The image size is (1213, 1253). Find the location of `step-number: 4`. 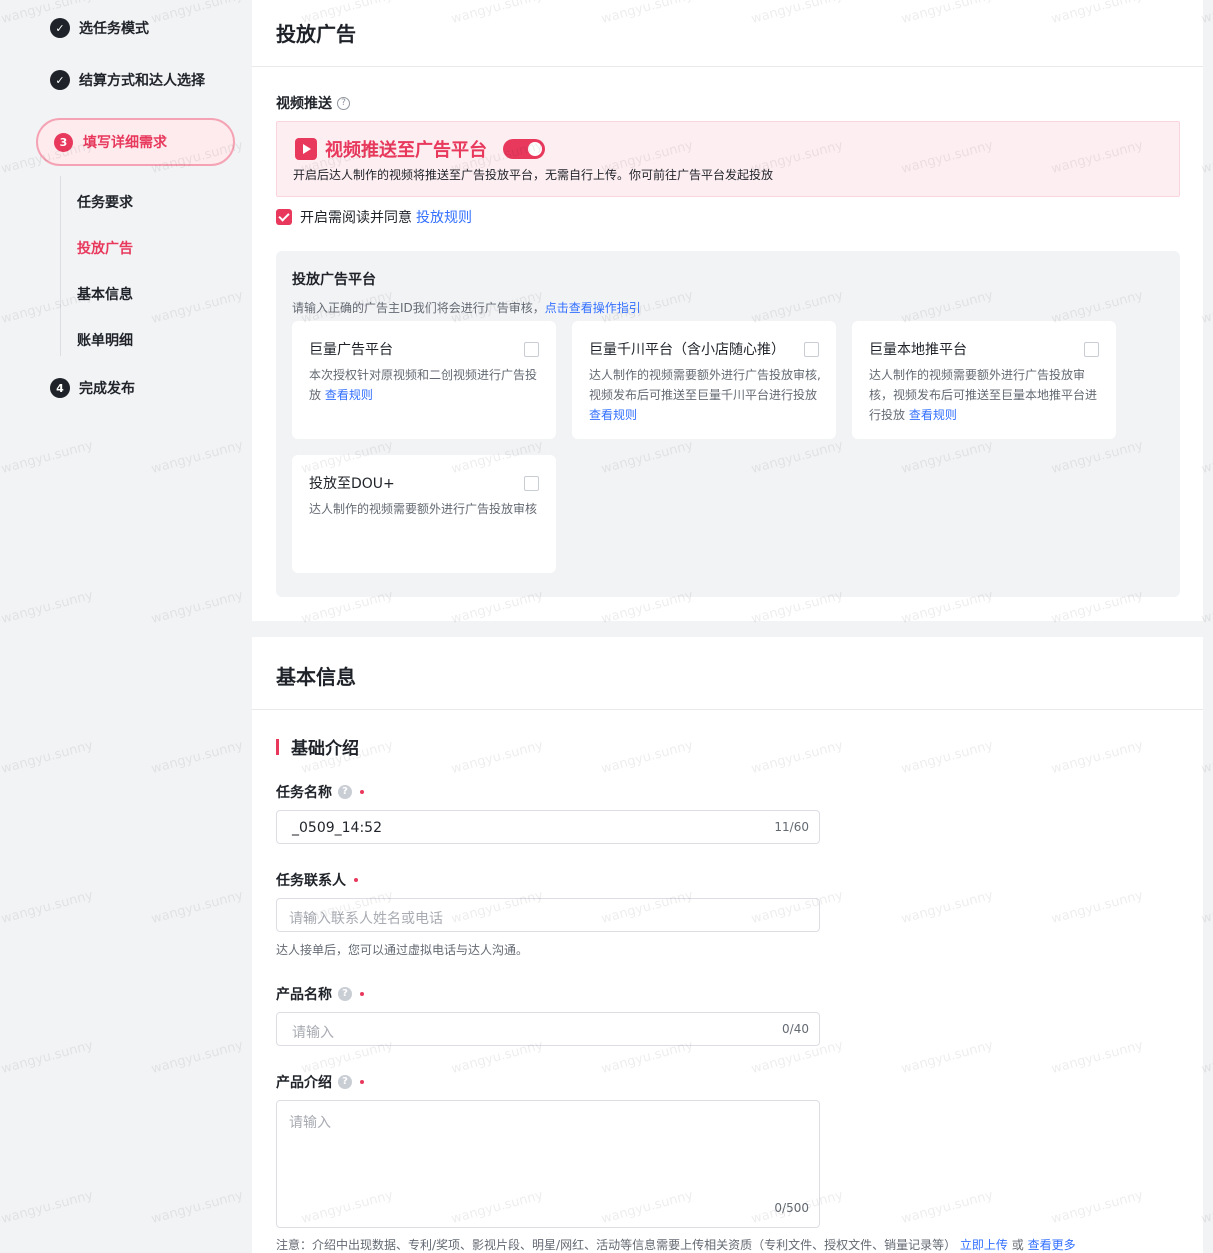

step-number: 4 is located at coordinates (60, 388).